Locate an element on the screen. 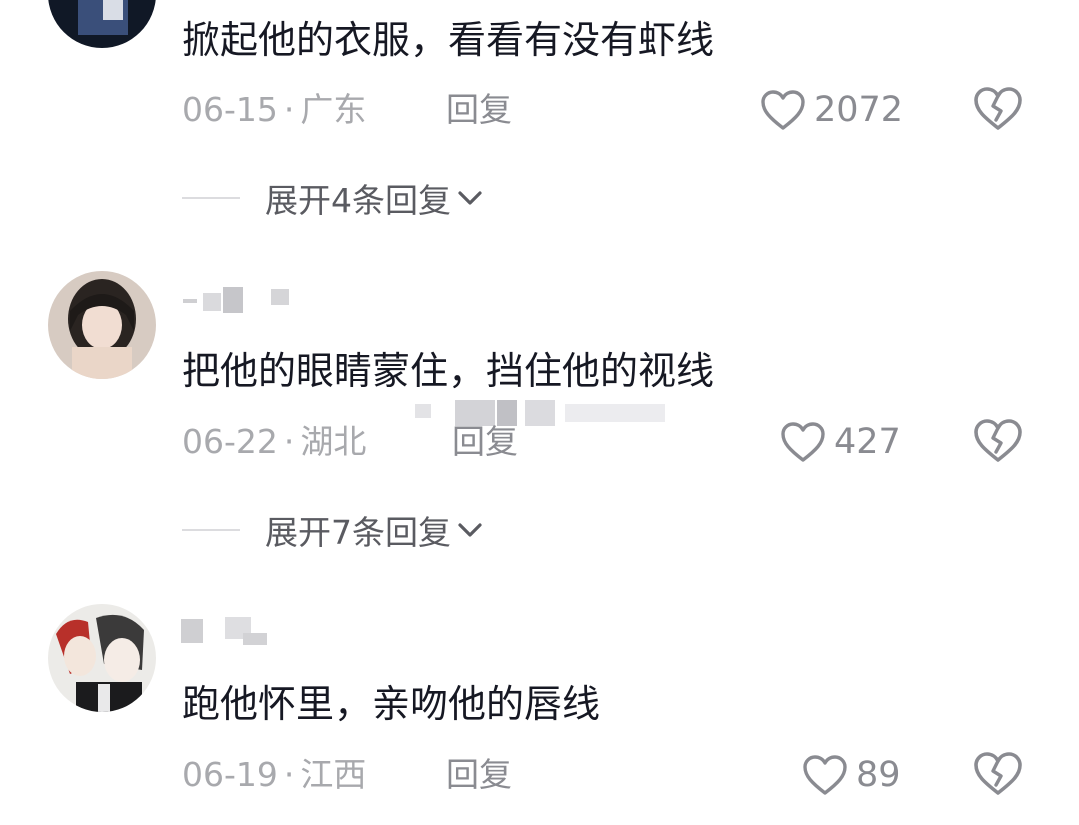 This screenshot has height=825, width=1079. expand-replies: 展开7条回复 is located at coordinates (332, 530).